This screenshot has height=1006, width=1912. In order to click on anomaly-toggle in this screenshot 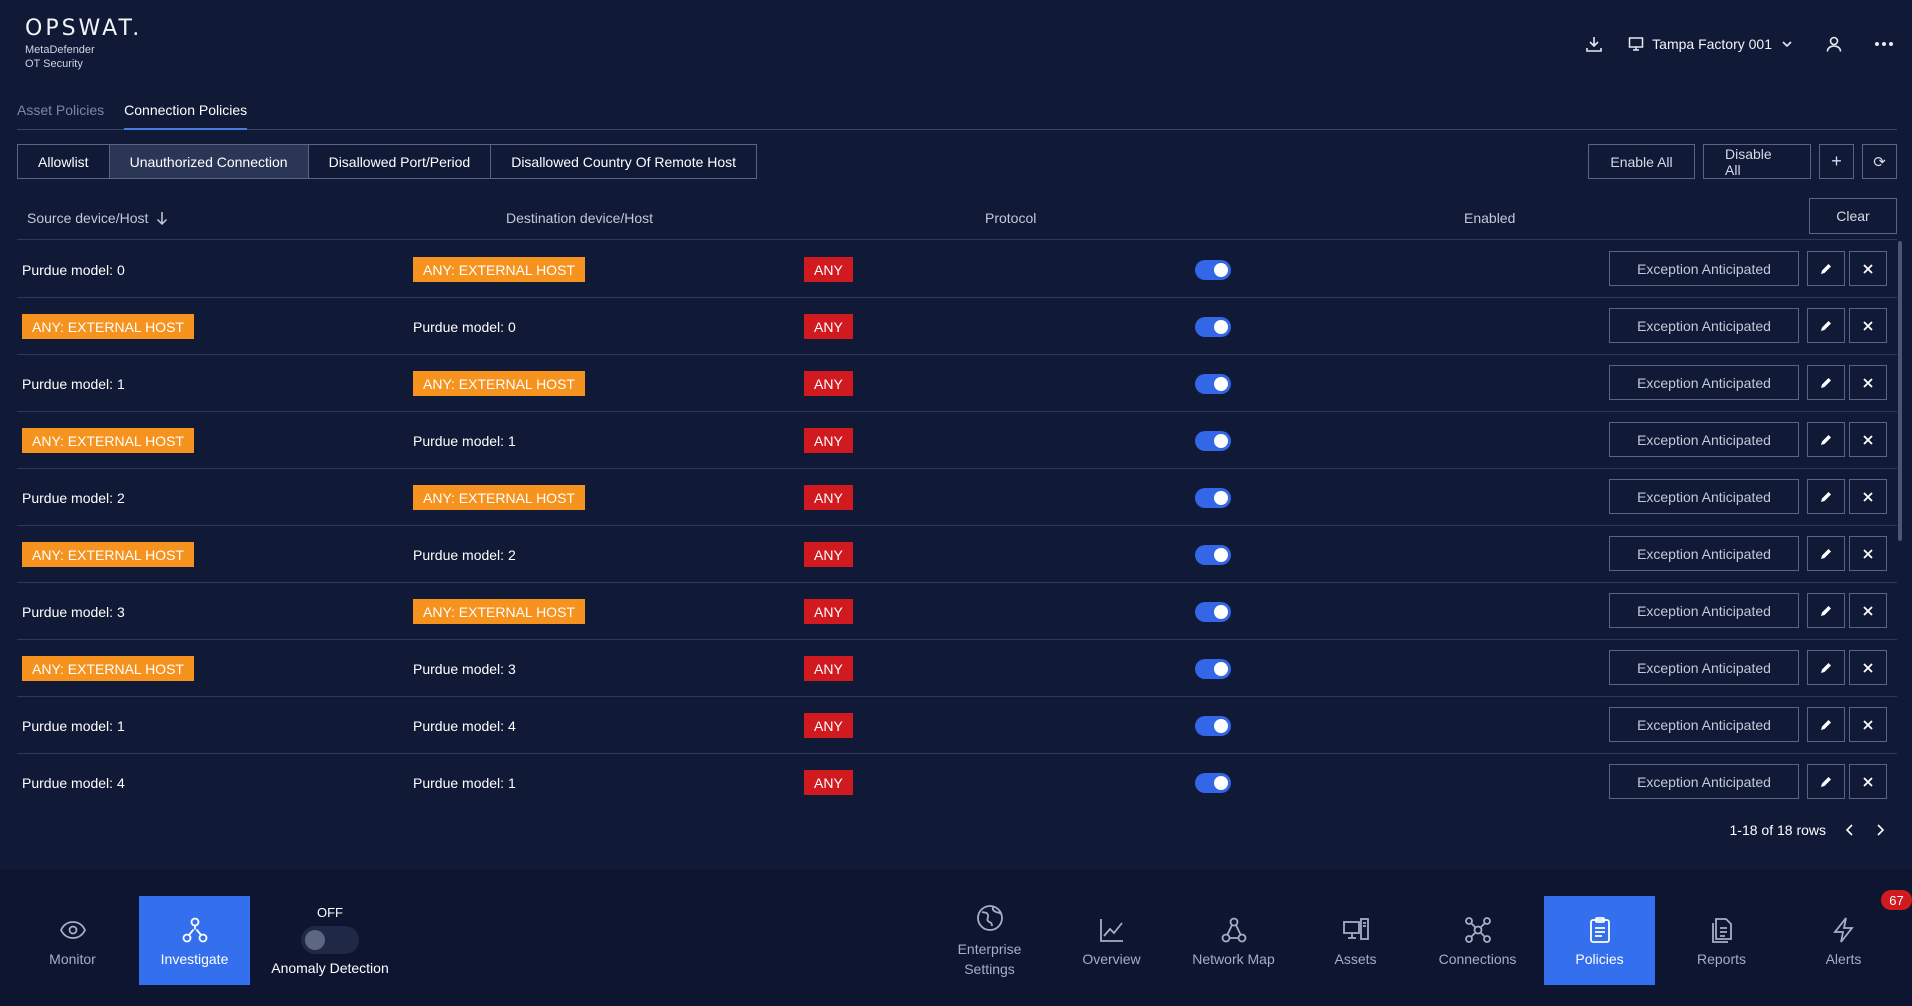, I will do `click(330, 940)`.